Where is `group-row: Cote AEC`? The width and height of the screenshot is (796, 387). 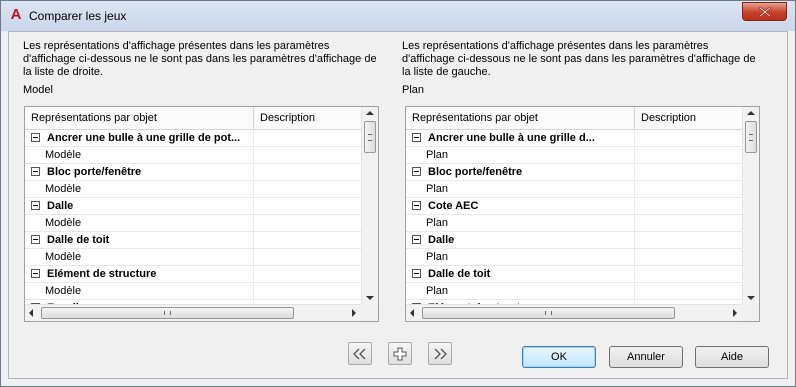
group-row: Cote AEC is located at coordinates (581, 206).